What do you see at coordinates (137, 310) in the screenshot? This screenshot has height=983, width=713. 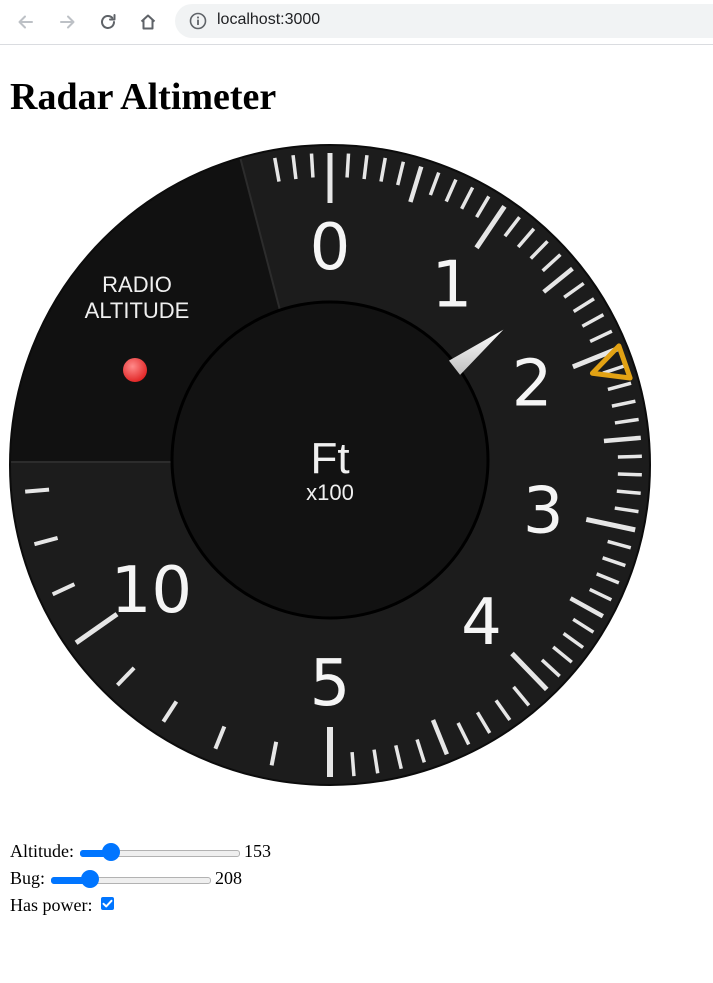 I see `altitude-label: ALTITUDE` at bounding box center [137, 310].